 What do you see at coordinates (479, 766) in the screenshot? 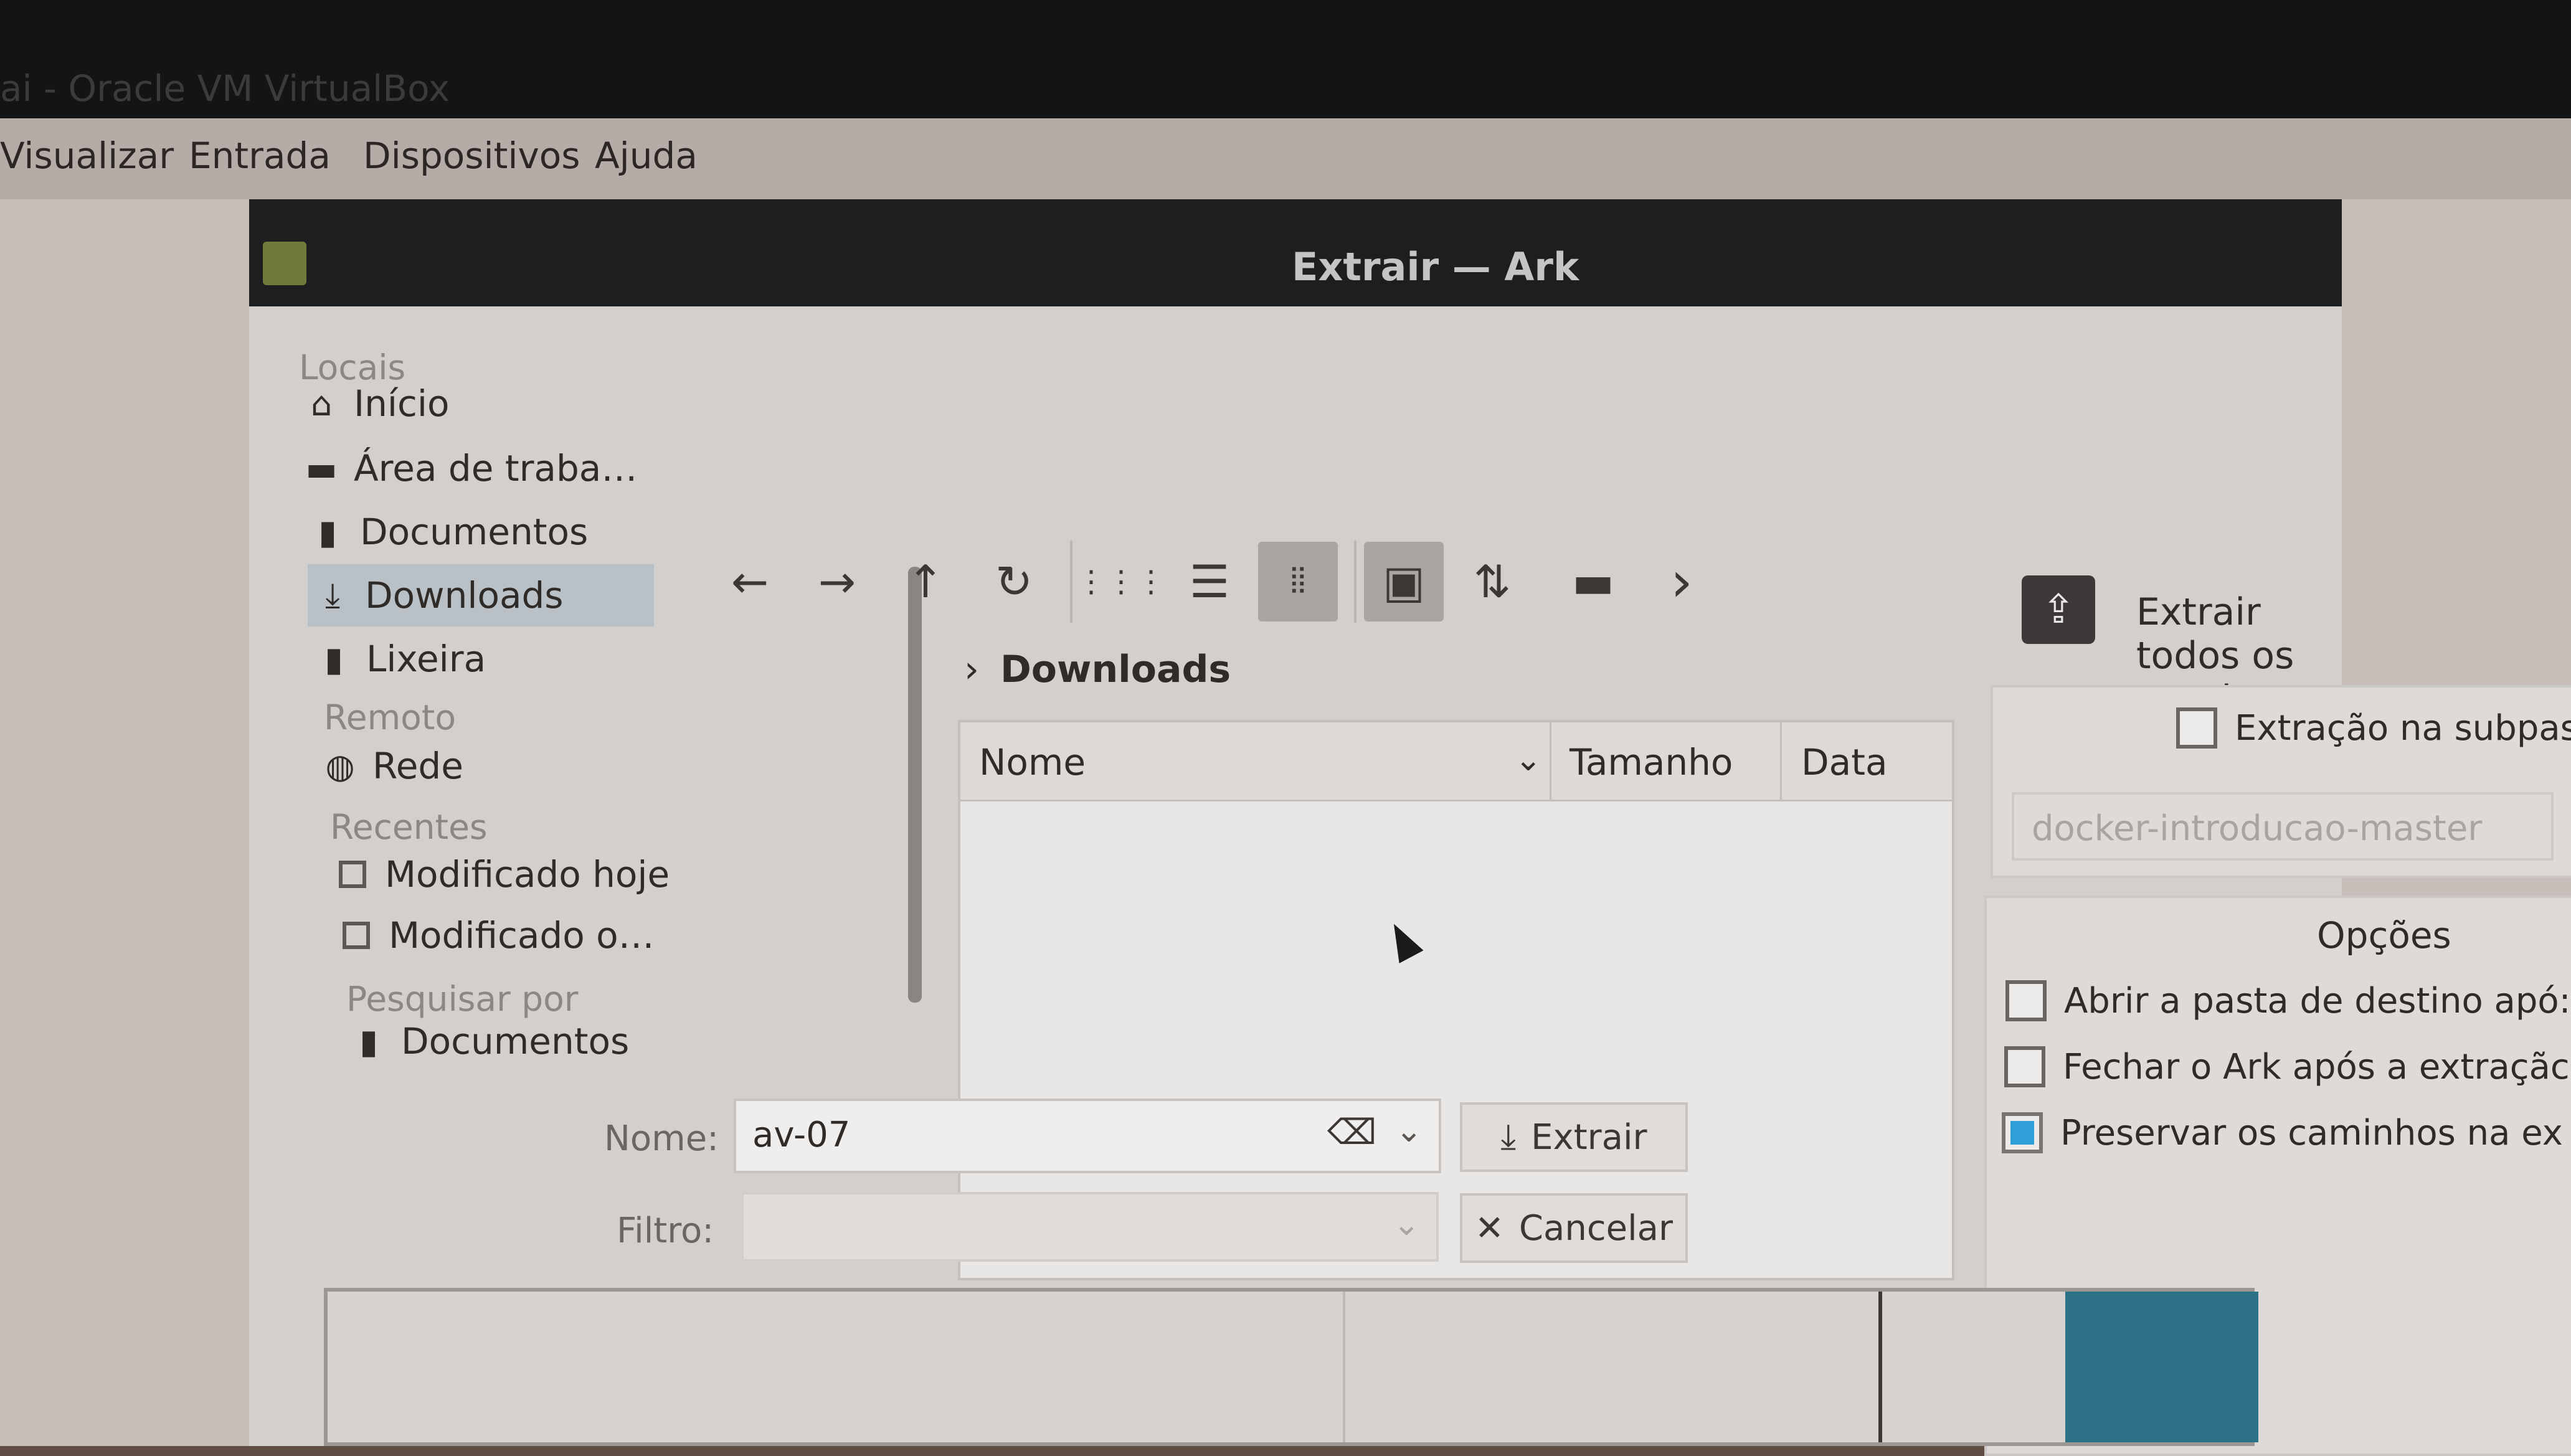
I see `places-item-rede: ◍ Rede` at bounding box center [479, 766].